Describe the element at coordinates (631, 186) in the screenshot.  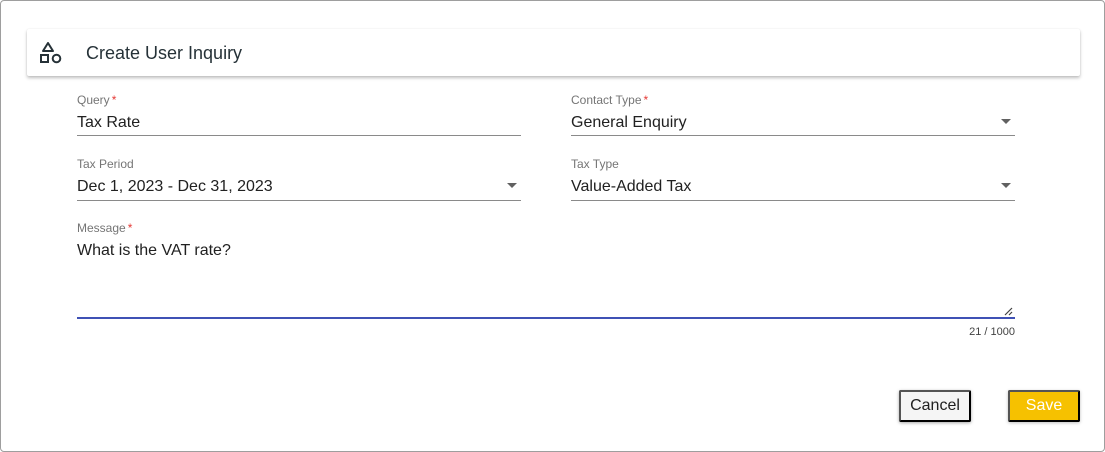
I see `tax-type-value: Value-Added Tax` at that location.